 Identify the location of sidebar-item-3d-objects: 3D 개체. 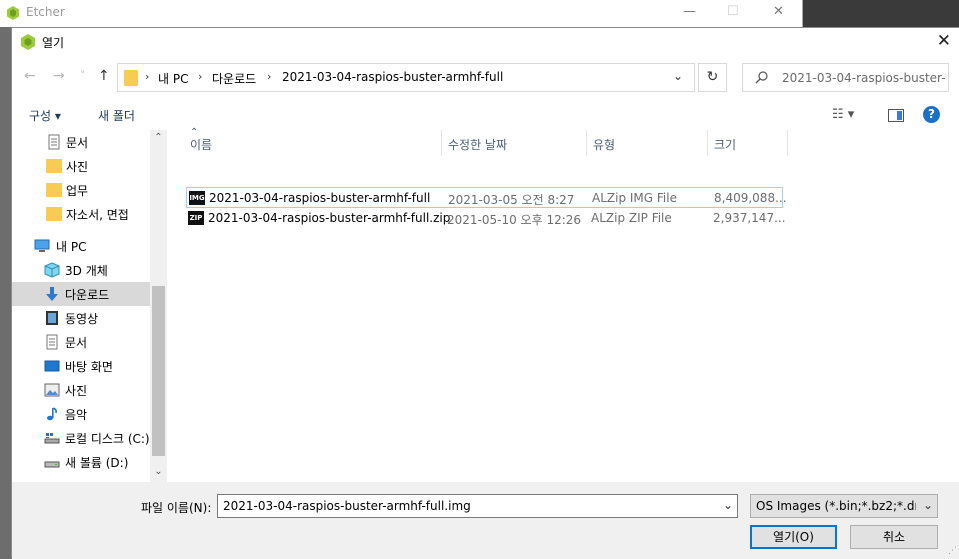
(81, 270).